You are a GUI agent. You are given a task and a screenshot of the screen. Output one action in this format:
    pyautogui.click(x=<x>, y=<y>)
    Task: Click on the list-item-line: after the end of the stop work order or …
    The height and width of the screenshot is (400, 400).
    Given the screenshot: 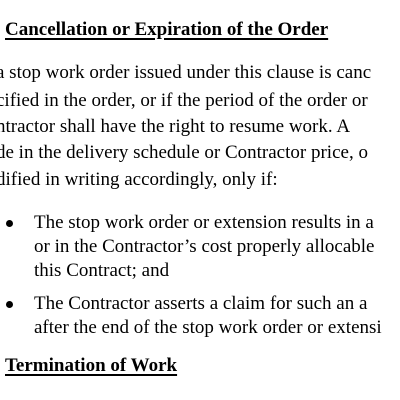 What is the action you would take?
    pyautogui.click(x=208, y=327)
    